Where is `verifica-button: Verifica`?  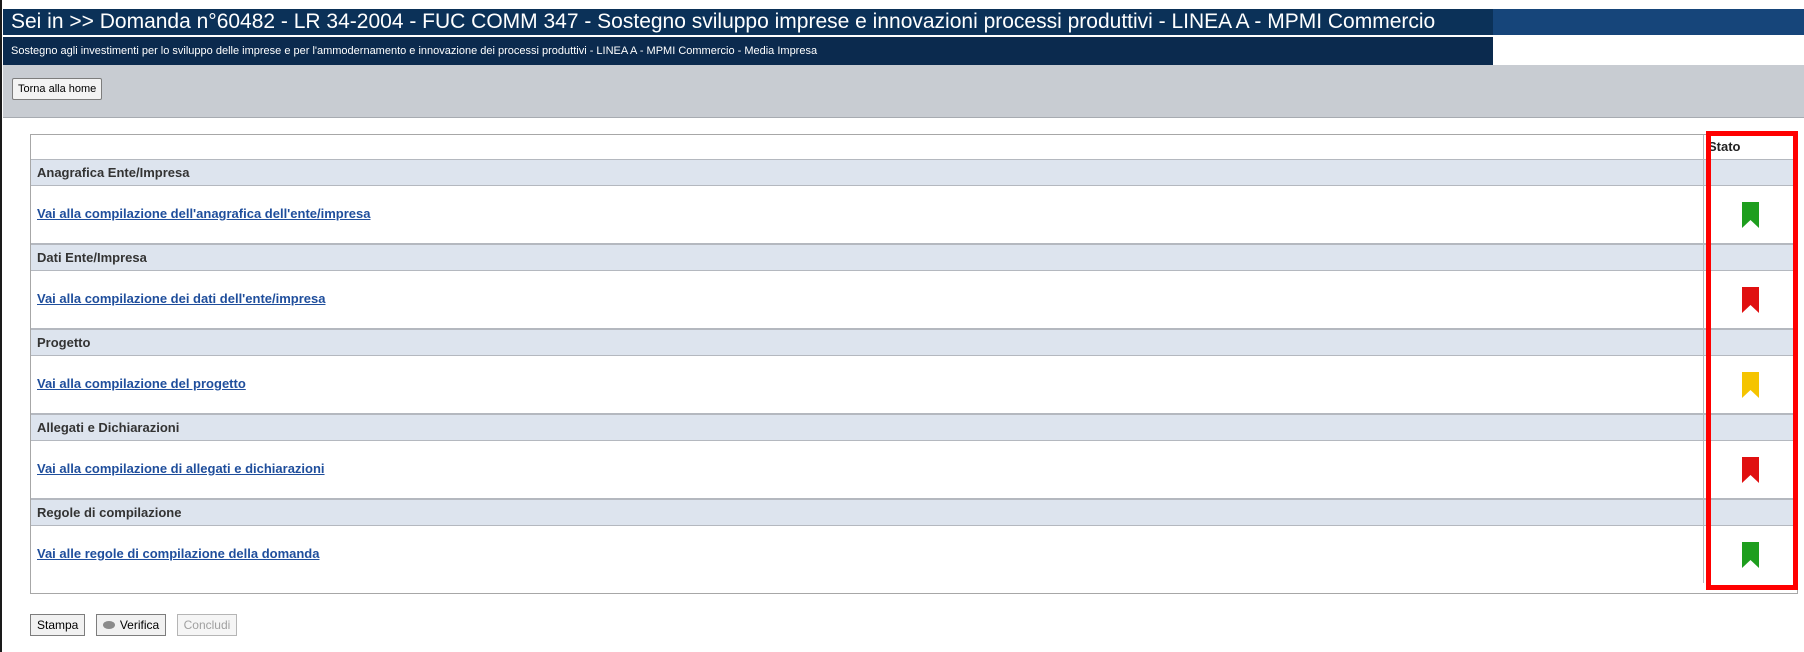
verifica-button: Verifica is located at coordinates (131, 625).